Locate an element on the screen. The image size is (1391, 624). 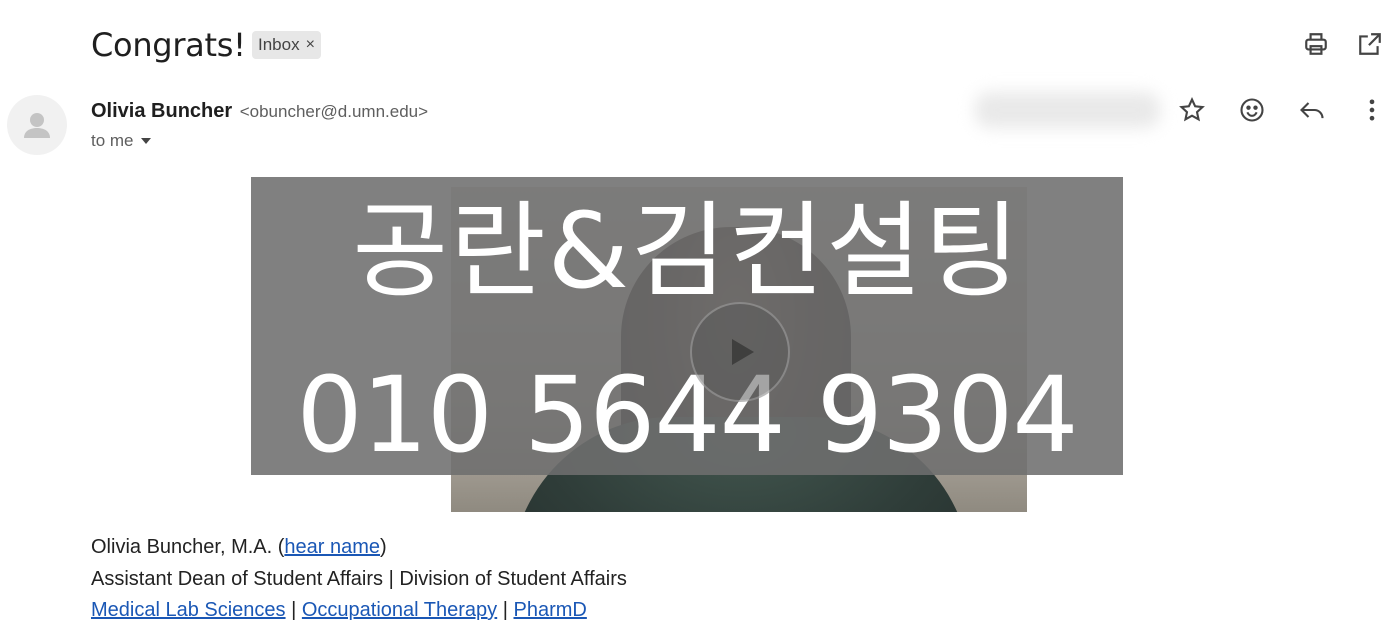
inbox-label-chip: Inbox × is located at coordinates (286, 45).